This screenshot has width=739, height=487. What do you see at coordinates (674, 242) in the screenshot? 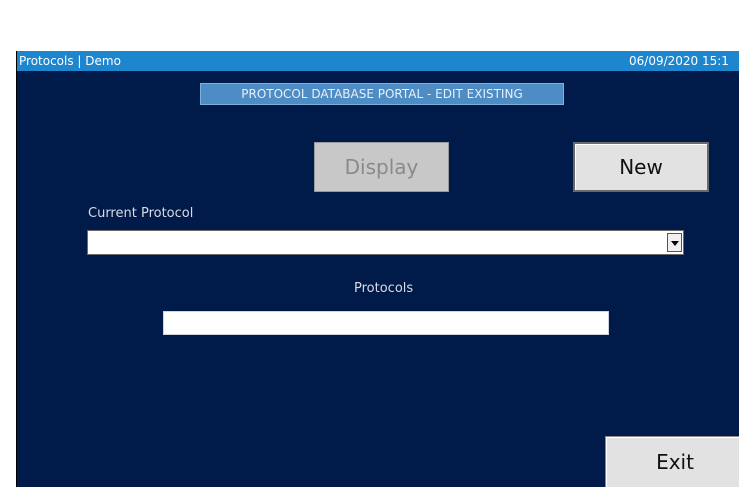
I see `chevron-down-icon` at bounding box center [674, 242].